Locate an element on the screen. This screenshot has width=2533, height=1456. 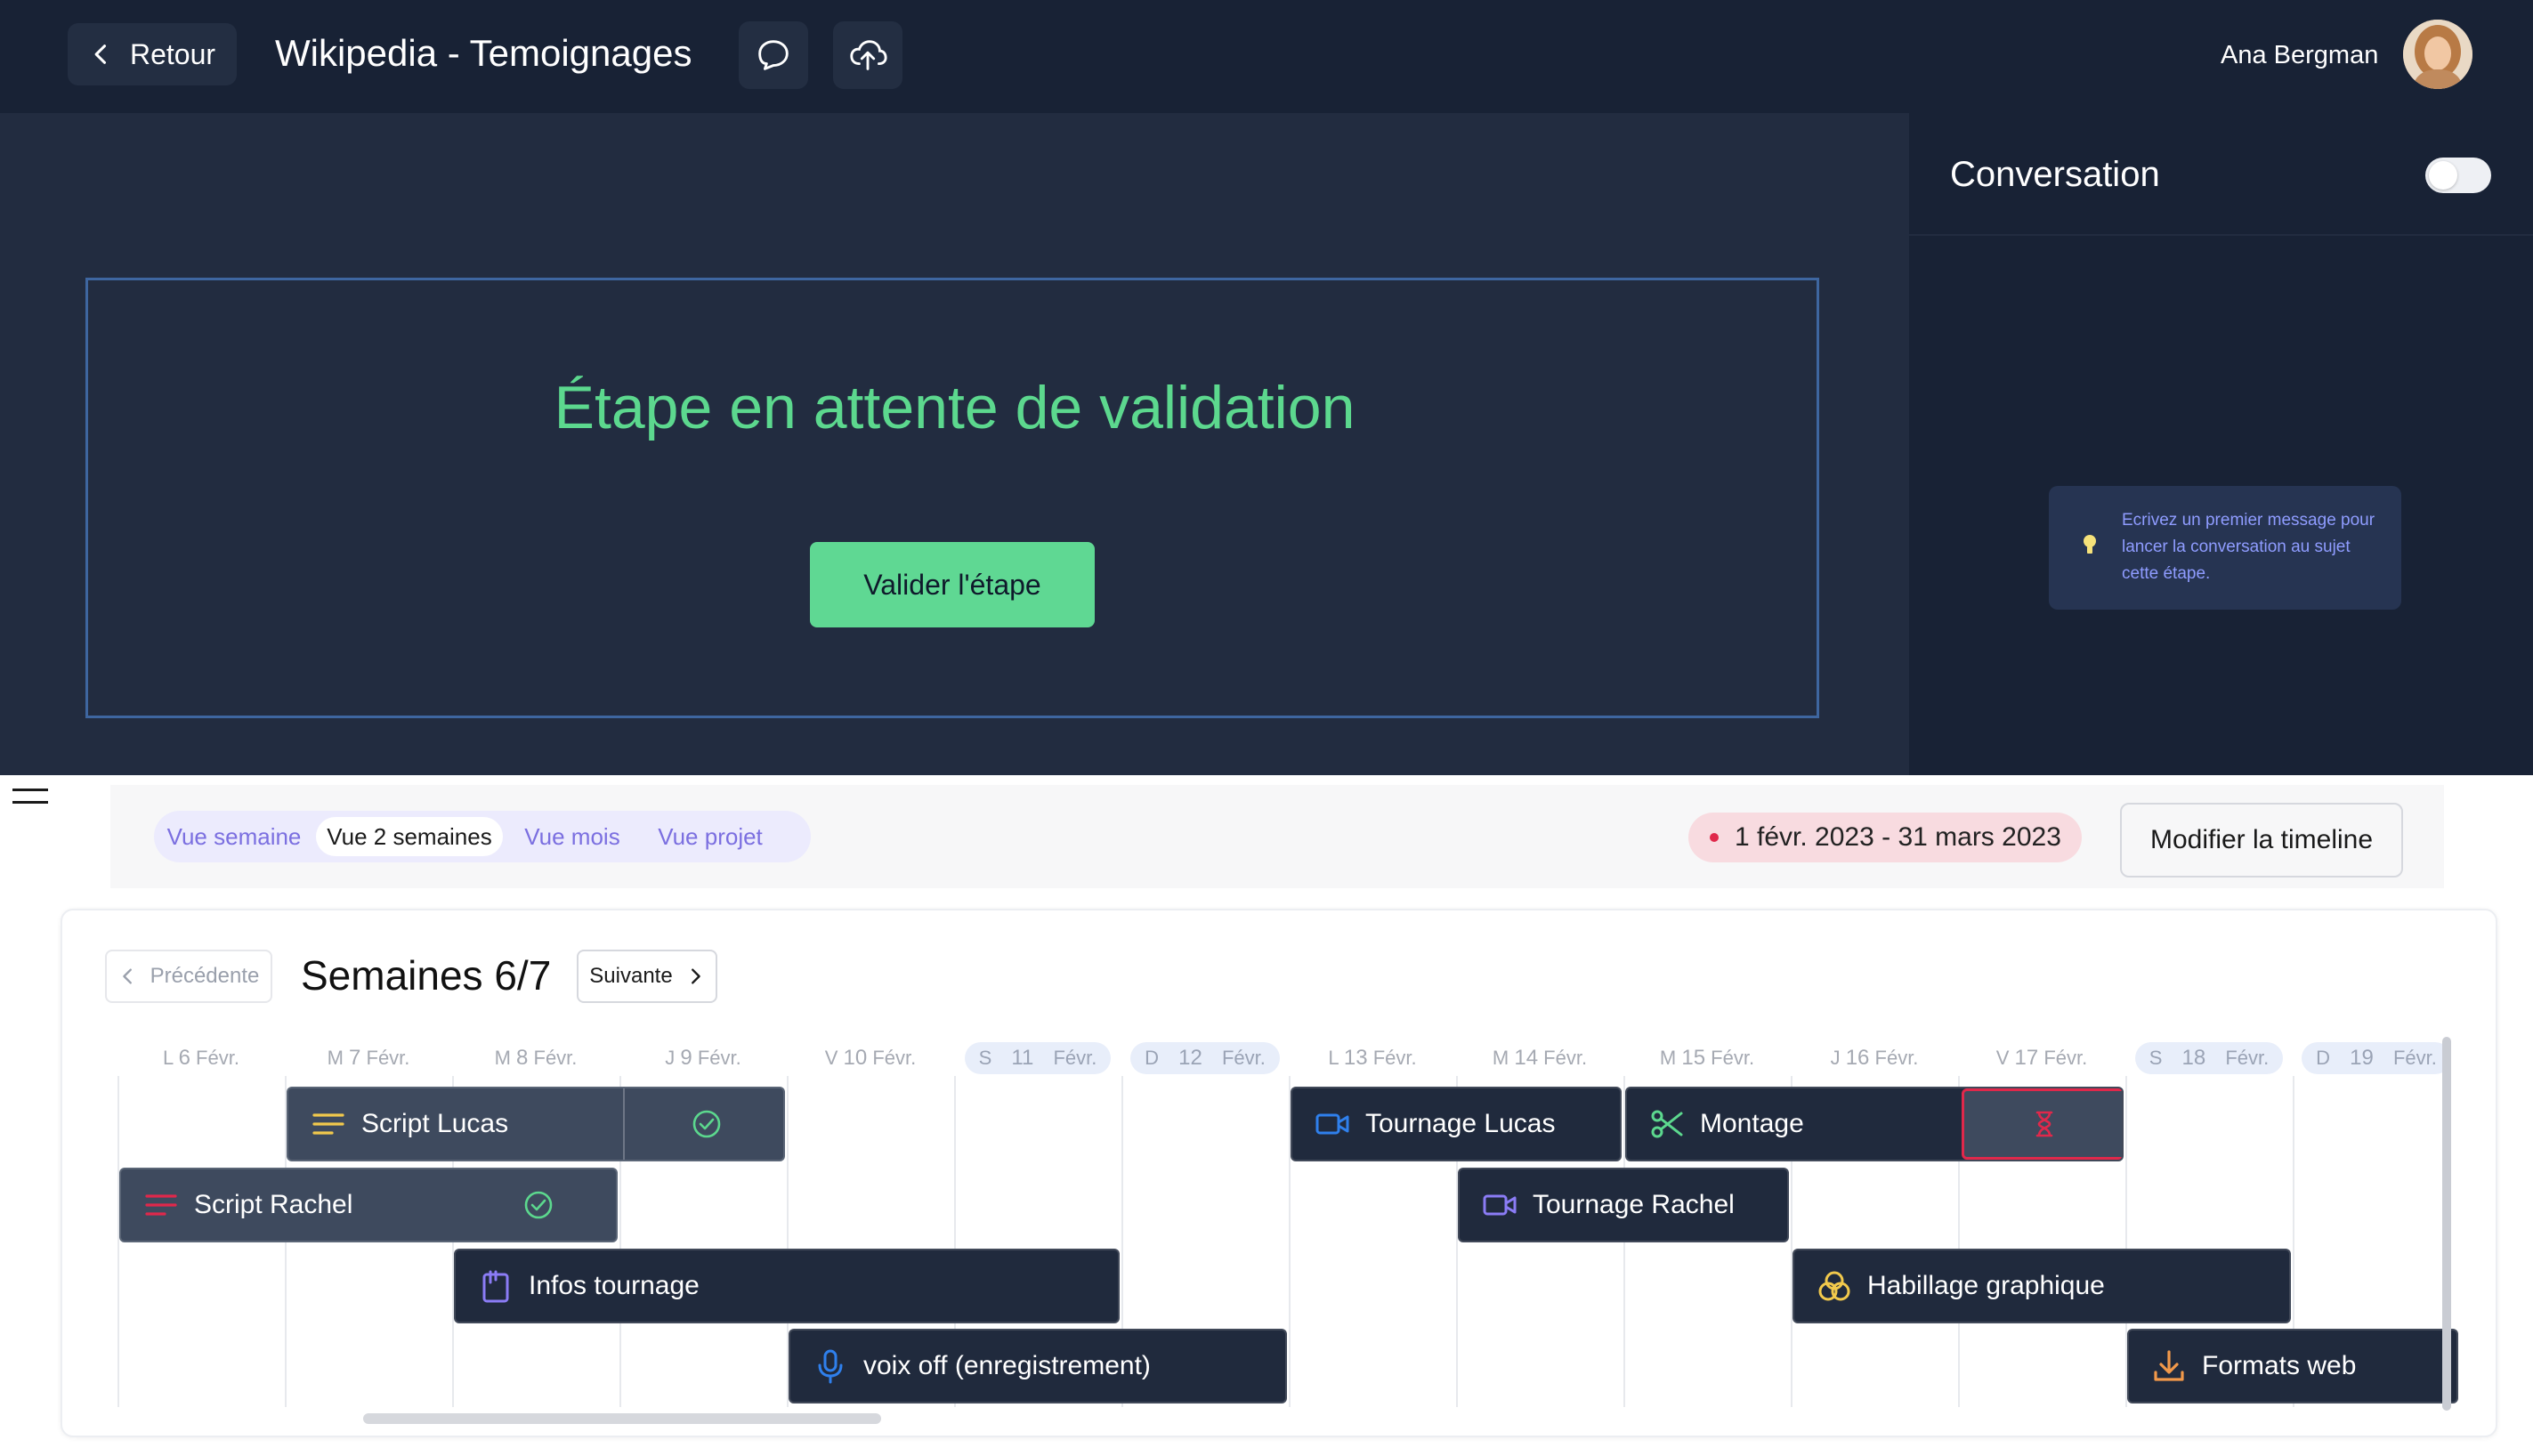
tab-vue-projet: Vue projet is located at coordinates (710, 836).